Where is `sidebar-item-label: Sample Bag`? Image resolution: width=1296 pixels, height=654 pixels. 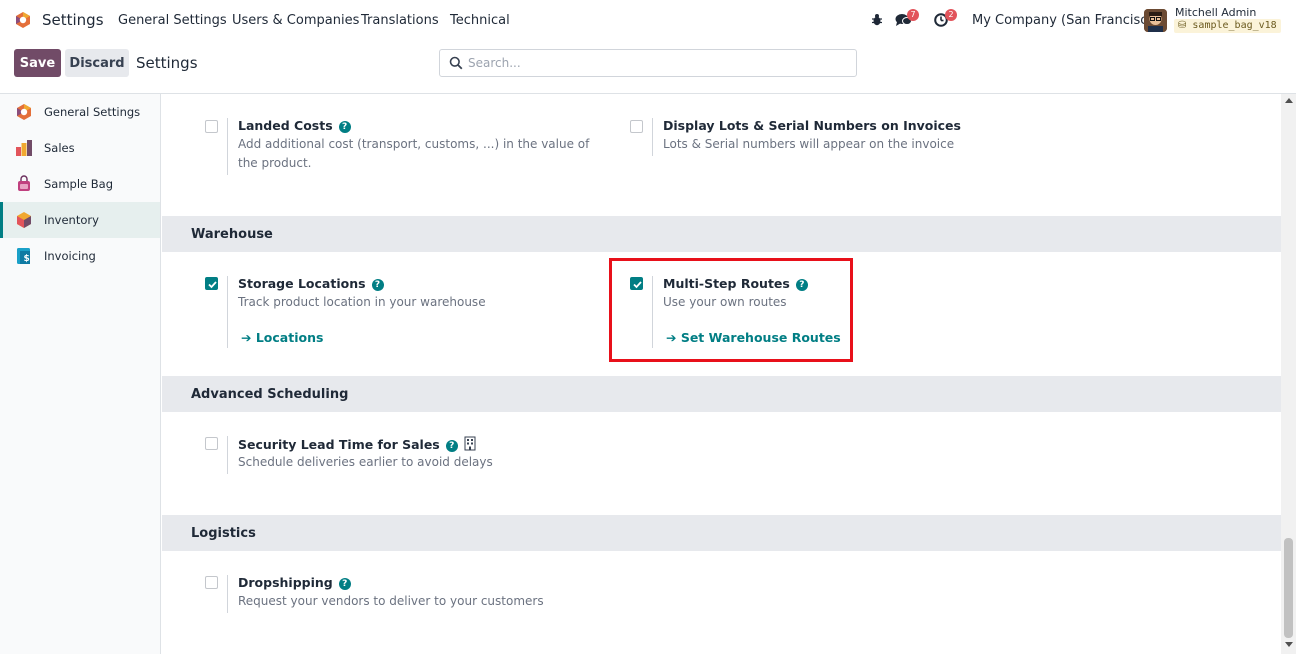
sidebar-item-label: Sample Bag is located at coordinates (79, 184).